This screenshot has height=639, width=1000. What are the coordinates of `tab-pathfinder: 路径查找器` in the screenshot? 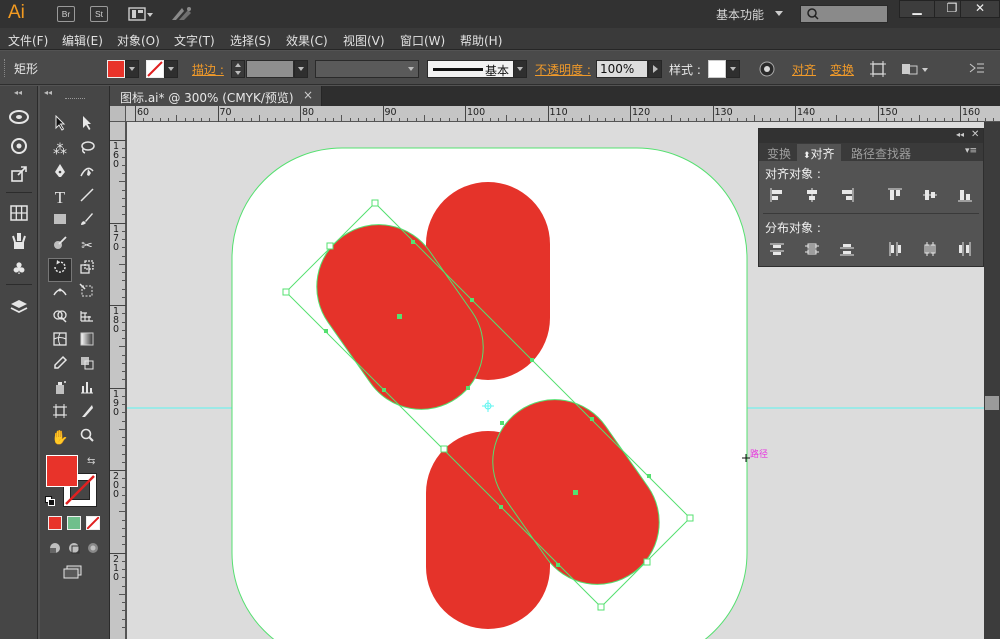 It's located at (881, 152).